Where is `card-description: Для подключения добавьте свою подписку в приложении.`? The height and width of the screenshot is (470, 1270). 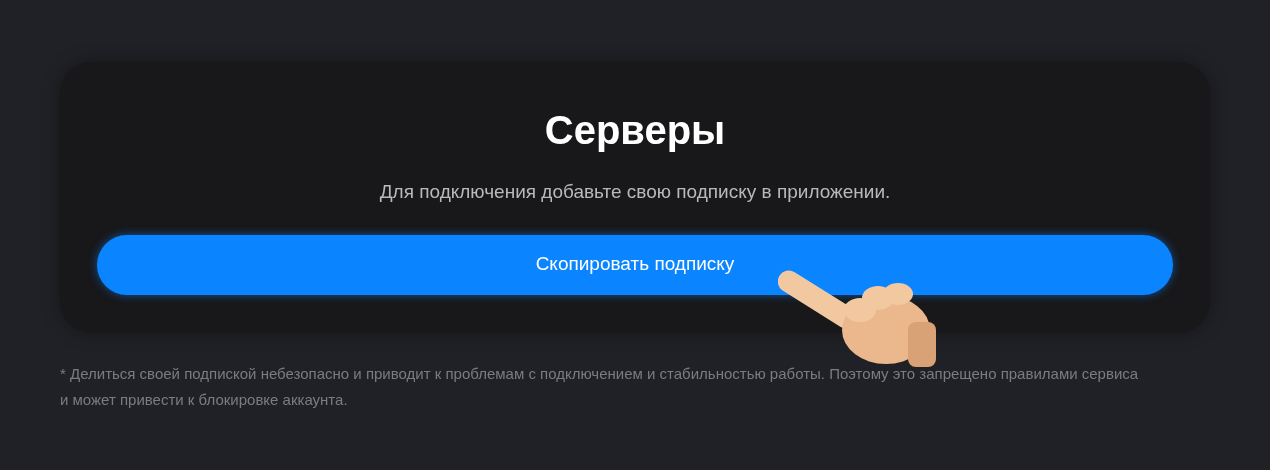 card-description: Для подключения добавьте свою подписку в приложении. is located at coordinates (635, 192).